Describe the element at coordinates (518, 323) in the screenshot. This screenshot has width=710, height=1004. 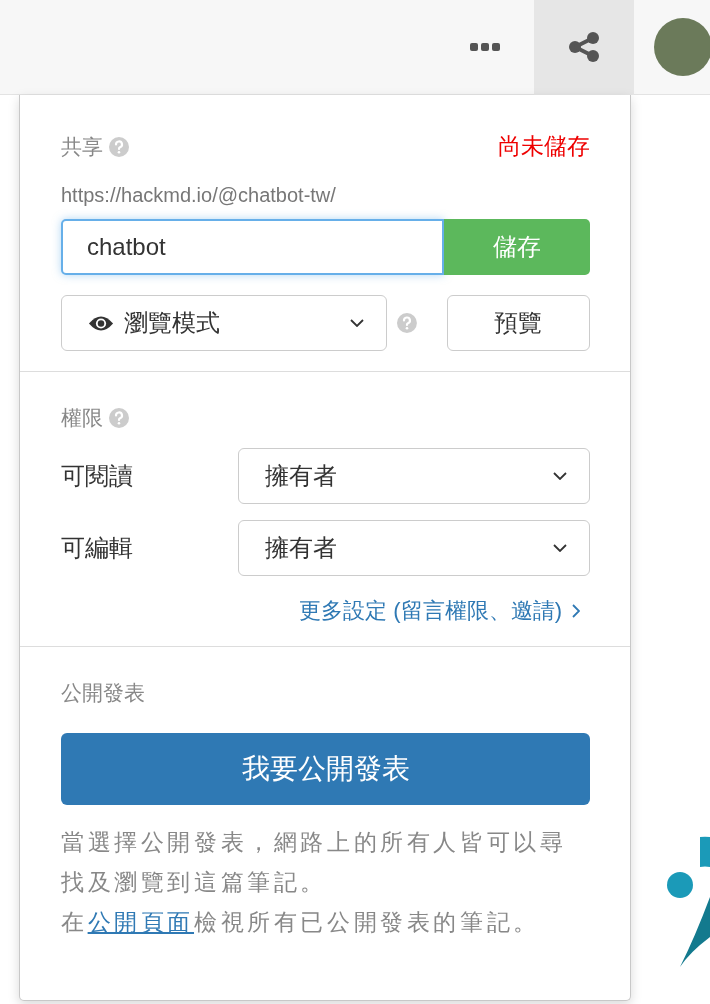
I see `preview-button: 預覽` at that location.